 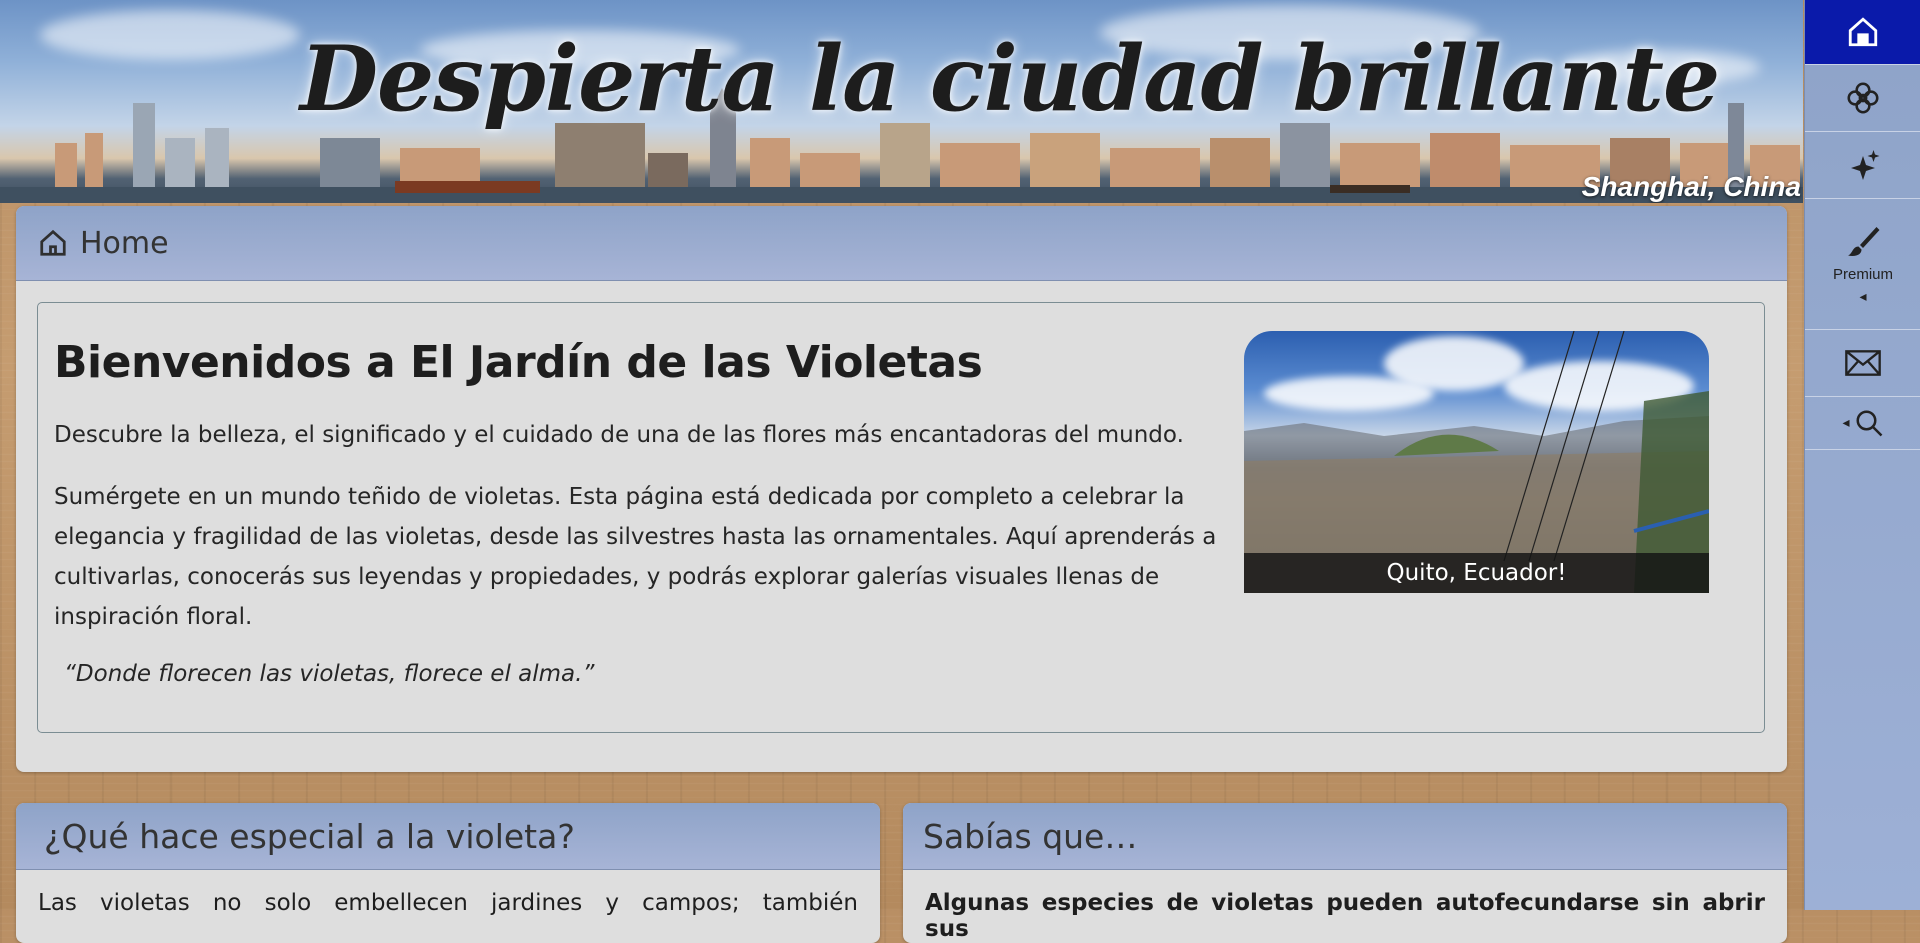 I want to click on nav-search-button: ◂, so click(x=1862, y=423).